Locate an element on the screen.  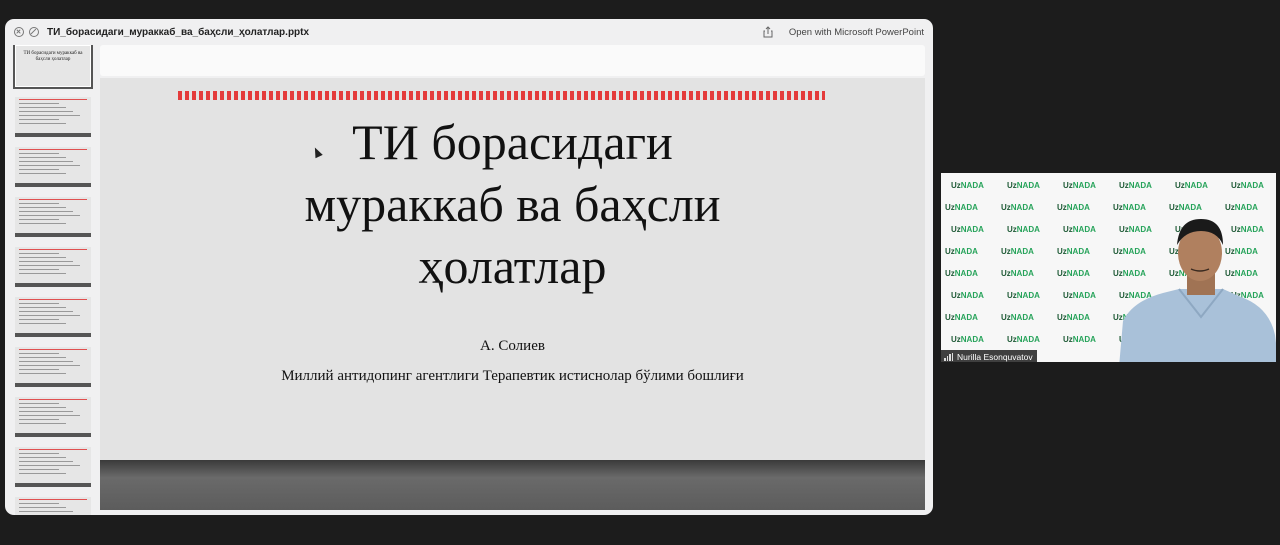
slide-title-line-2: мураккаб ва баҳсли is located at coordinates (512, 204).